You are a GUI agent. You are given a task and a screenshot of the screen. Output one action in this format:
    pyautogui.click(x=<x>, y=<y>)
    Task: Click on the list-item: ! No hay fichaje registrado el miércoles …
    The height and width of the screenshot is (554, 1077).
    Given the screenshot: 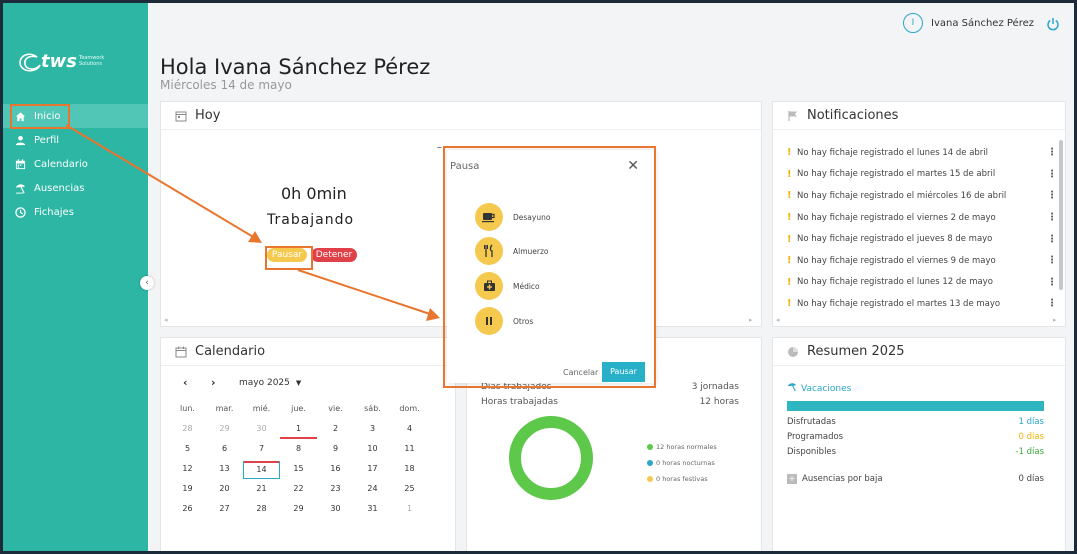 What is the action you would take?
    pyautogui.click(x=922, y=196)
    